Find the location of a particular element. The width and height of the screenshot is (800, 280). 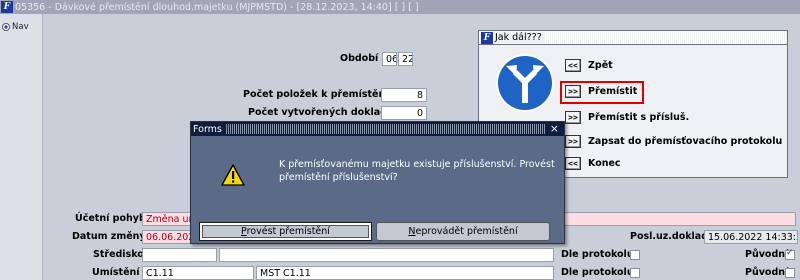

puvodni-label: Původní is located at coordinates (767, 254).